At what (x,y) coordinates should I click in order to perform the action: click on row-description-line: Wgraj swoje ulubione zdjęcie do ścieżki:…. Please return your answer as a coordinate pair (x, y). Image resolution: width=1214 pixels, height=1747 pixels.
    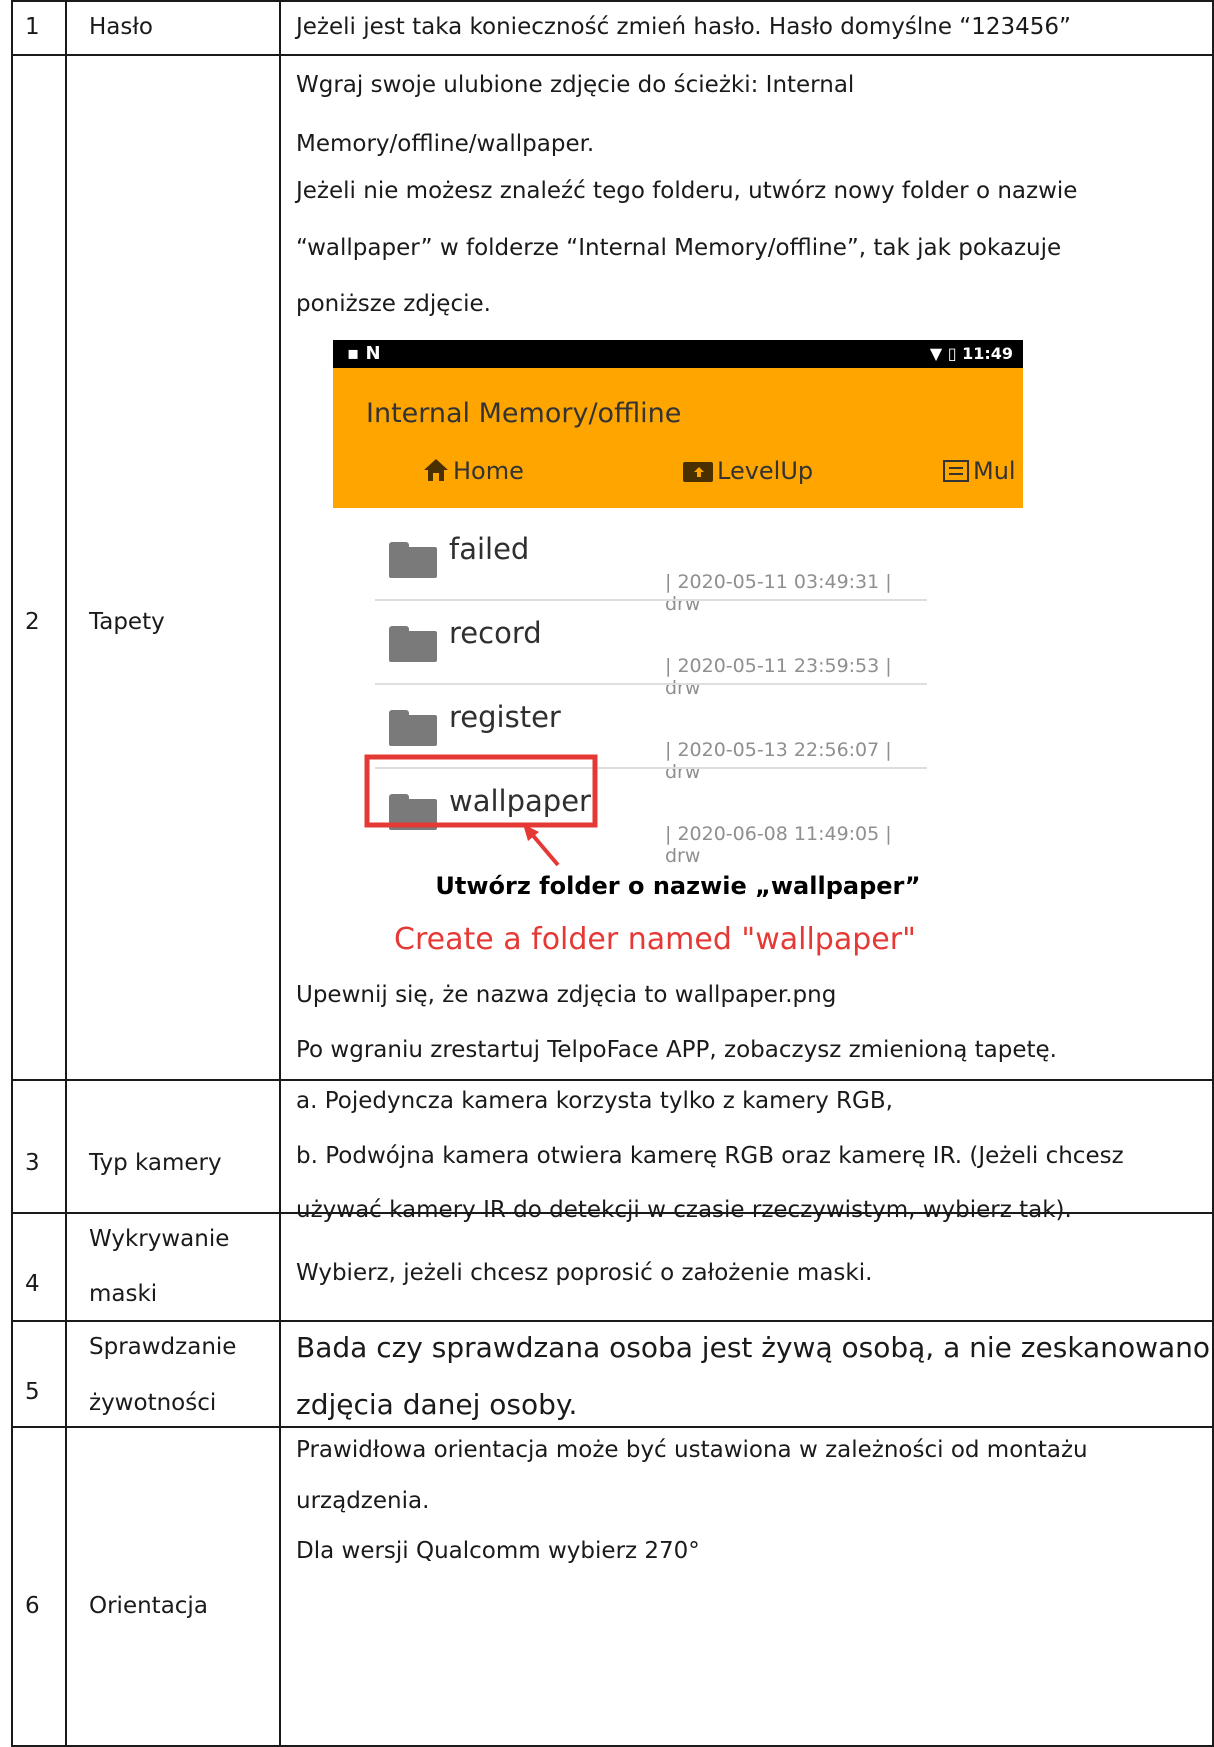
    Looking at the image, I should click on (575, 85).